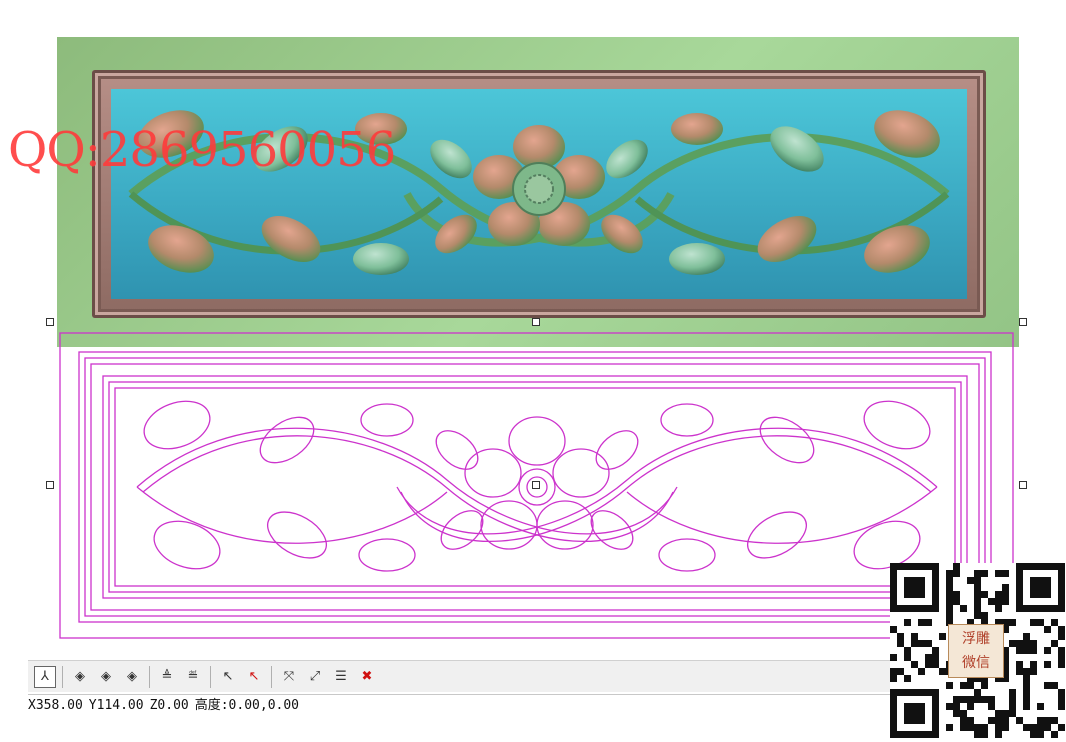 This screenshot has height=742, width=1066. Describe the element at coordinates (116, 705) in the screenshot. I see `status-y: Y114.00` at that location.